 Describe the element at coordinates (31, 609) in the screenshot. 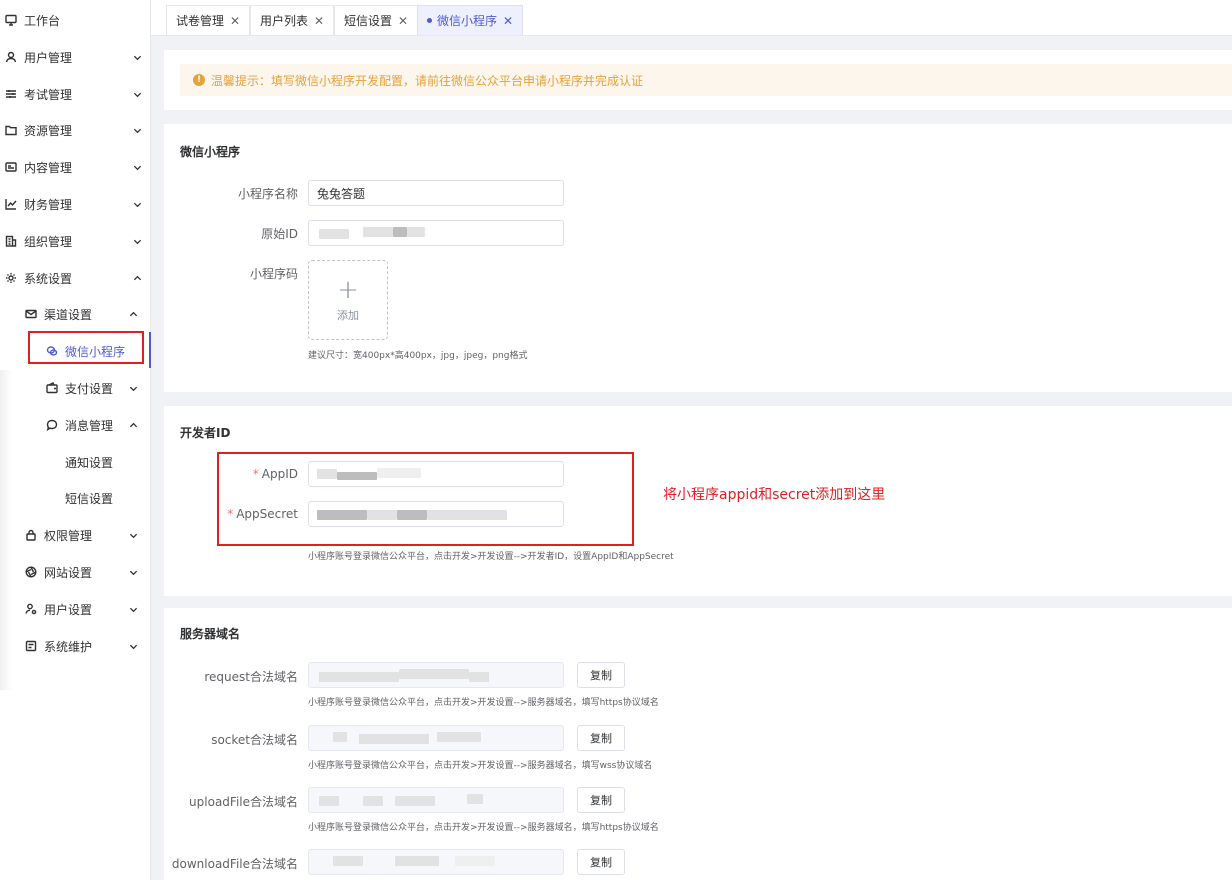

I see `user-settings-icon` at that location.